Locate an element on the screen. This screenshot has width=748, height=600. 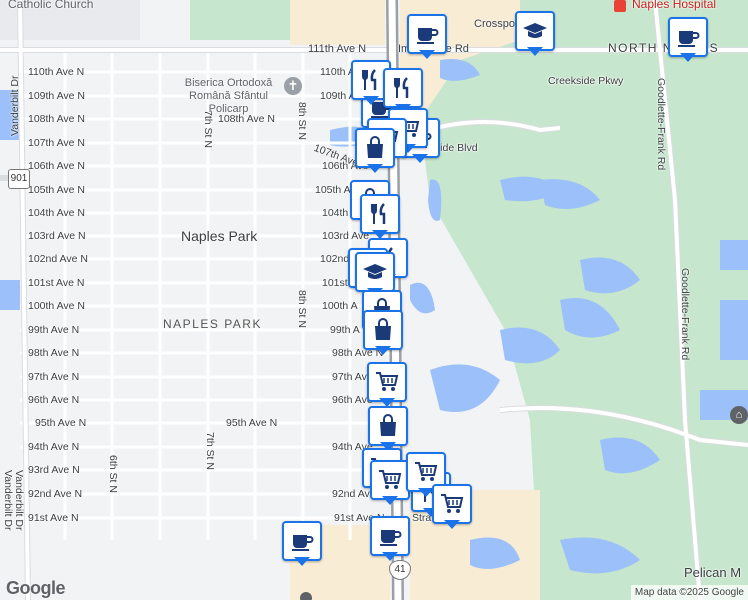
street-6th: 6th St N is located at coordinates (113, 474).